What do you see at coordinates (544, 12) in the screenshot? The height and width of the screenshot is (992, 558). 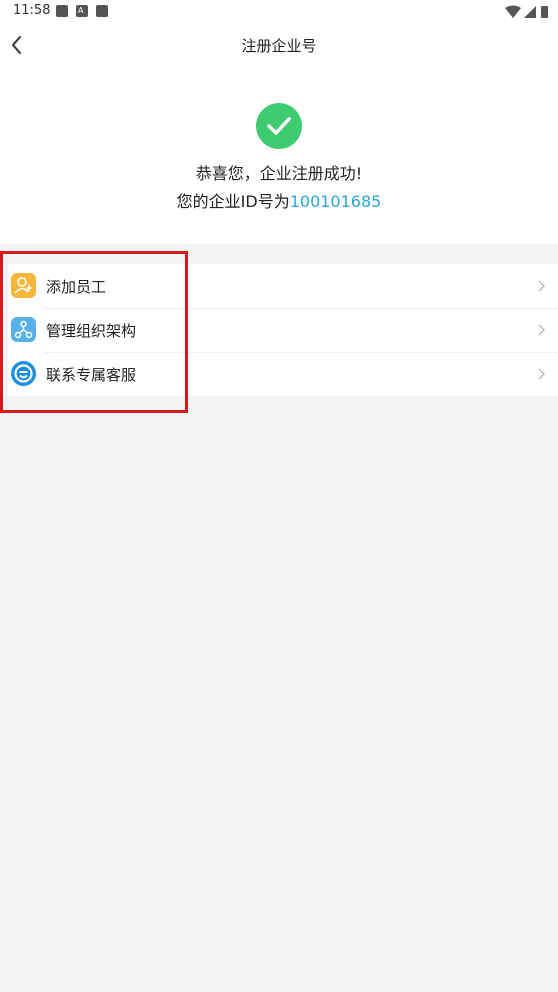 I see `battery-icon` at bounding box center [544, 12].